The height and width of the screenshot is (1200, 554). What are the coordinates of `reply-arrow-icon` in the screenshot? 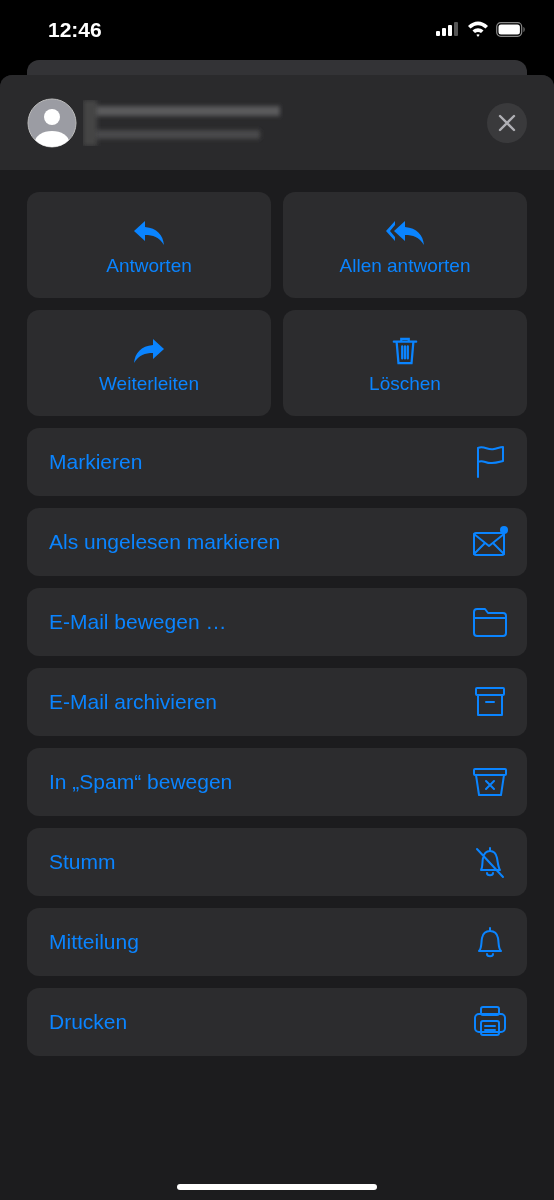 It's located at (149, 233).